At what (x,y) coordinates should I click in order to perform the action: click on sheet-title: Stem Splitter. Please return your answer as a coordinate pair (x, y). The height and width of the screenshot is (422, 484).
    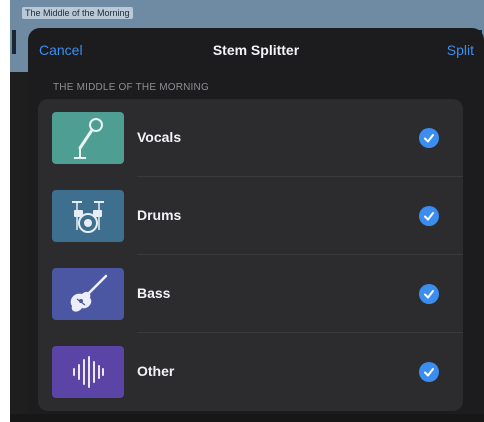
    Looking at the image, I should click on (256, 50).